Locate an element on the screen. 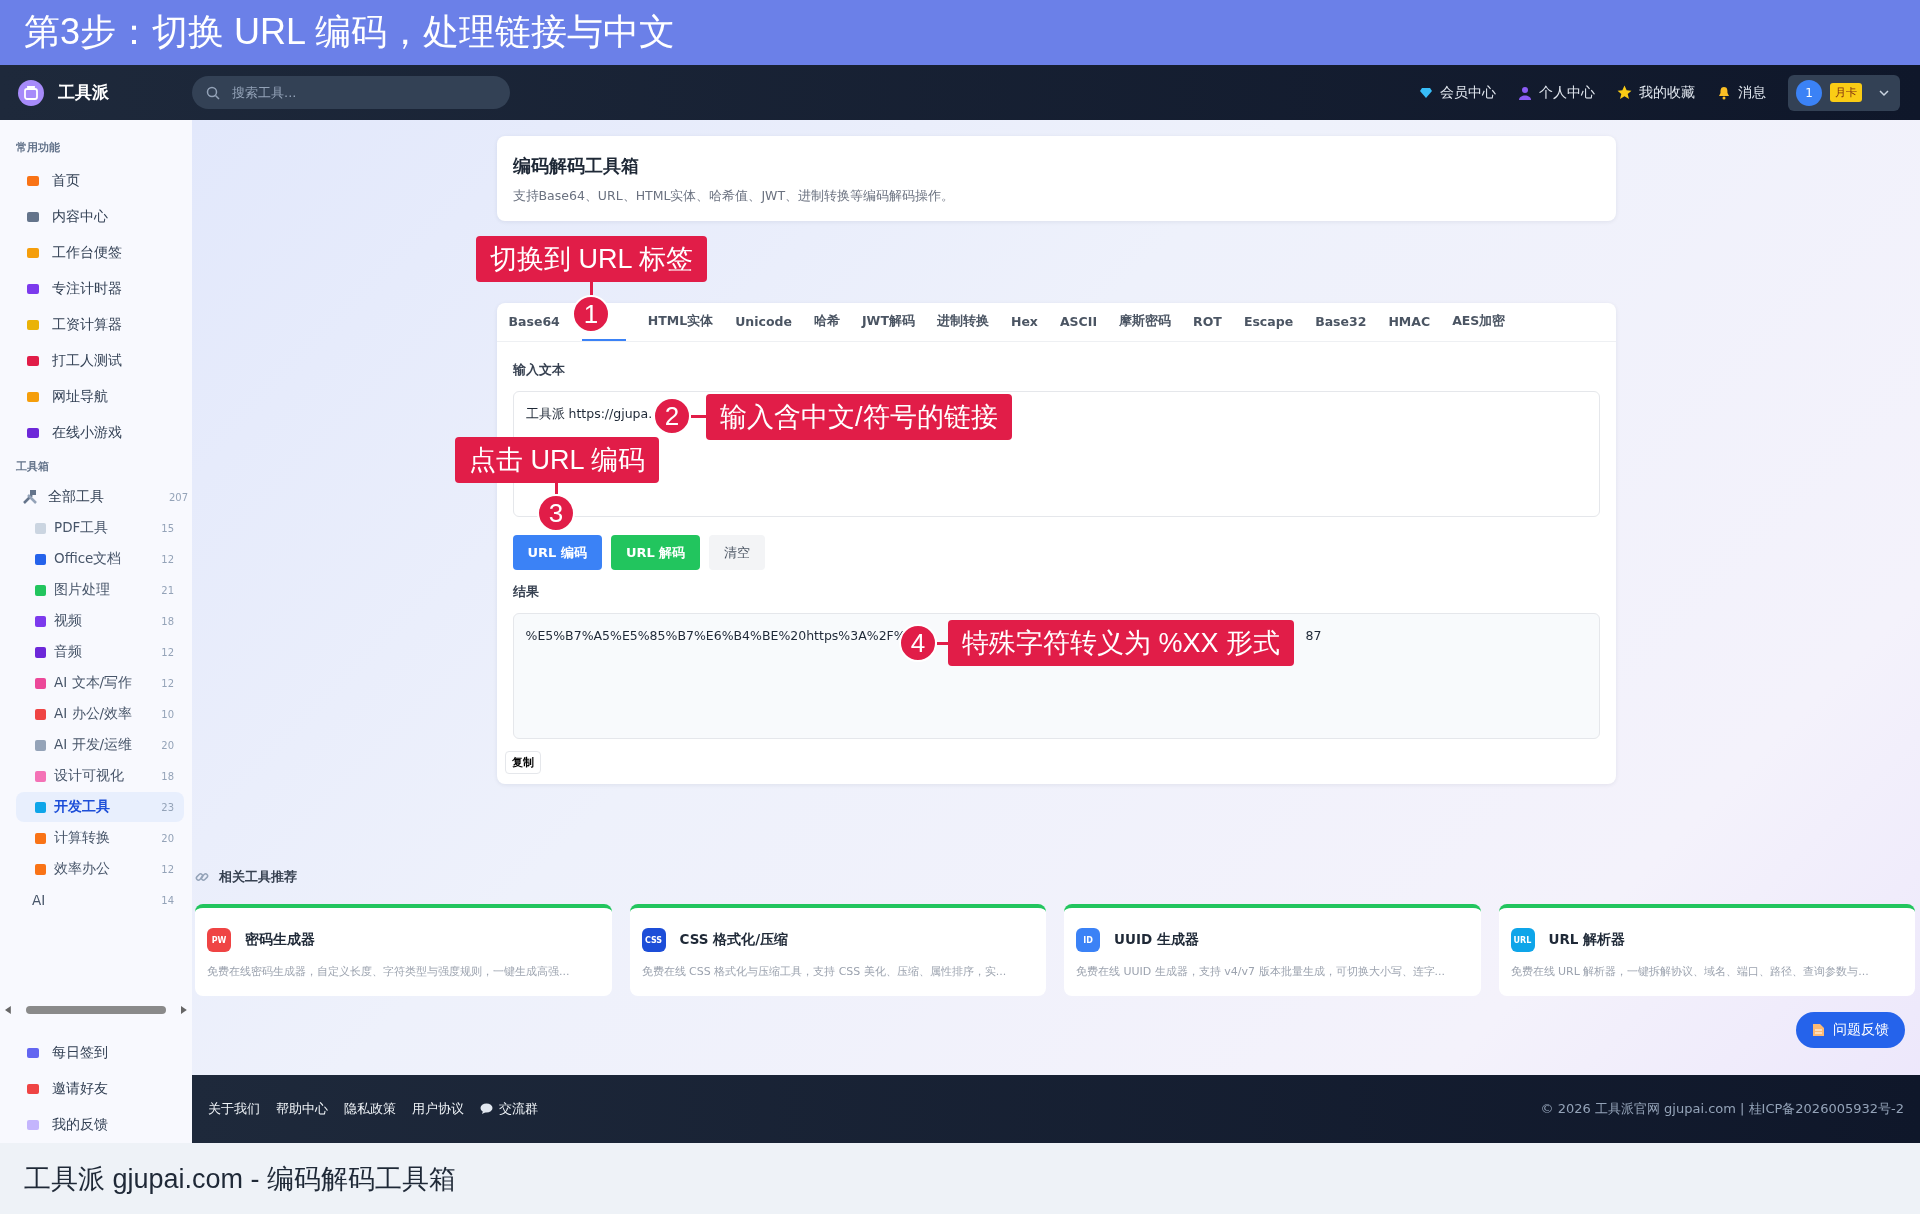  sidebar-item: 我的反馈 is located at coordinates (96, 1125).